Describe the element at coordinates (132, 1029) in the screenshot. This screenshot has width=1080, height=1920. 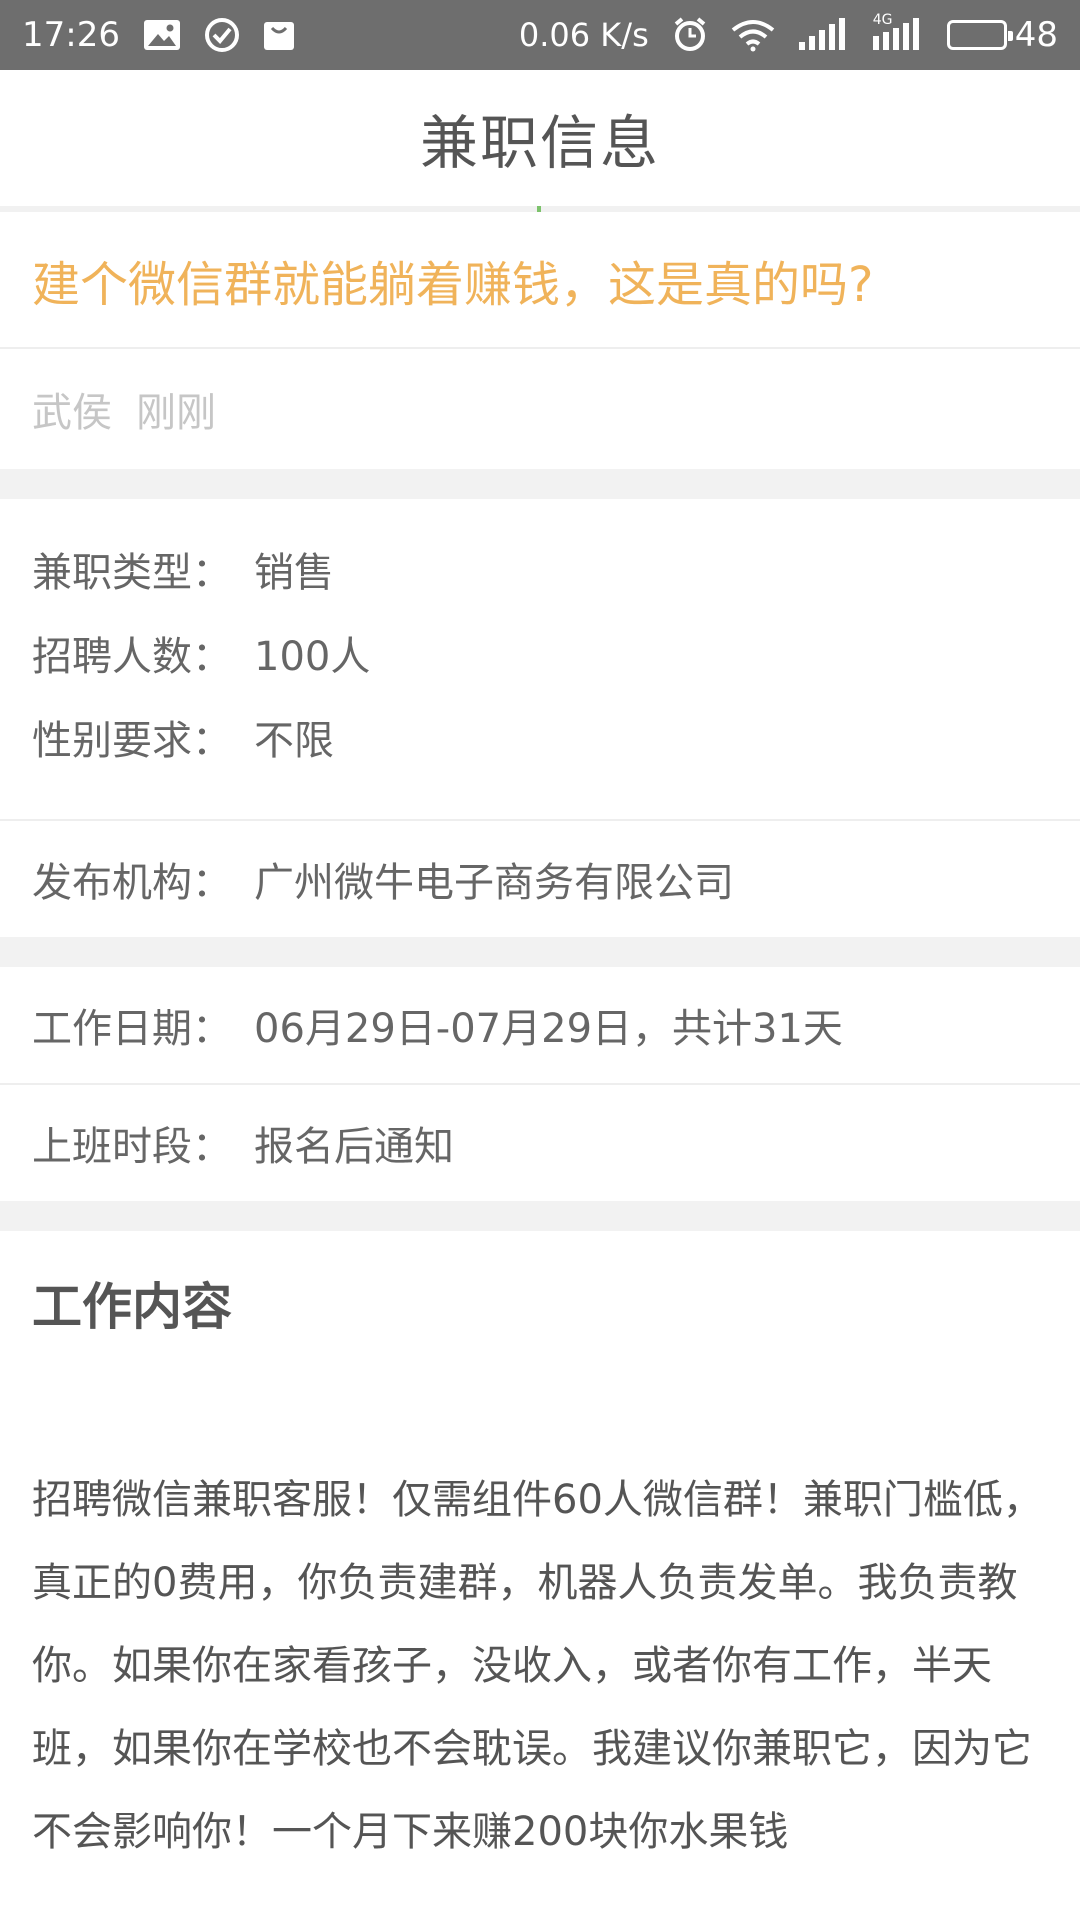
I see `work-date-label: 工作日期：` at that location.